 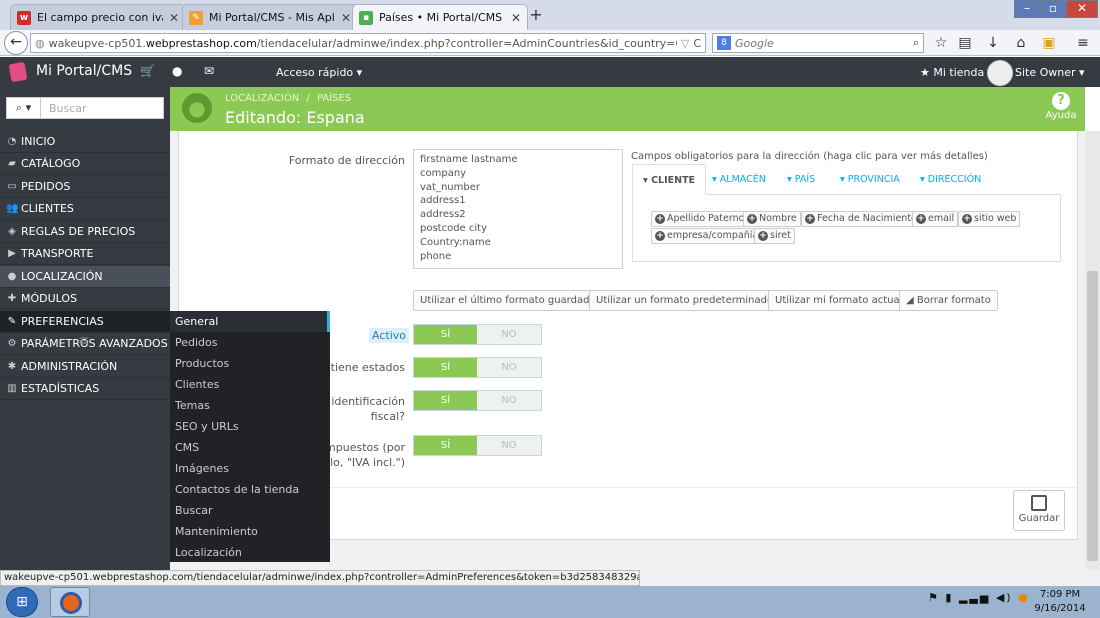 I want to click on sidebar-item-clientes: 👥 Clientes, so click(x=85, y=209).